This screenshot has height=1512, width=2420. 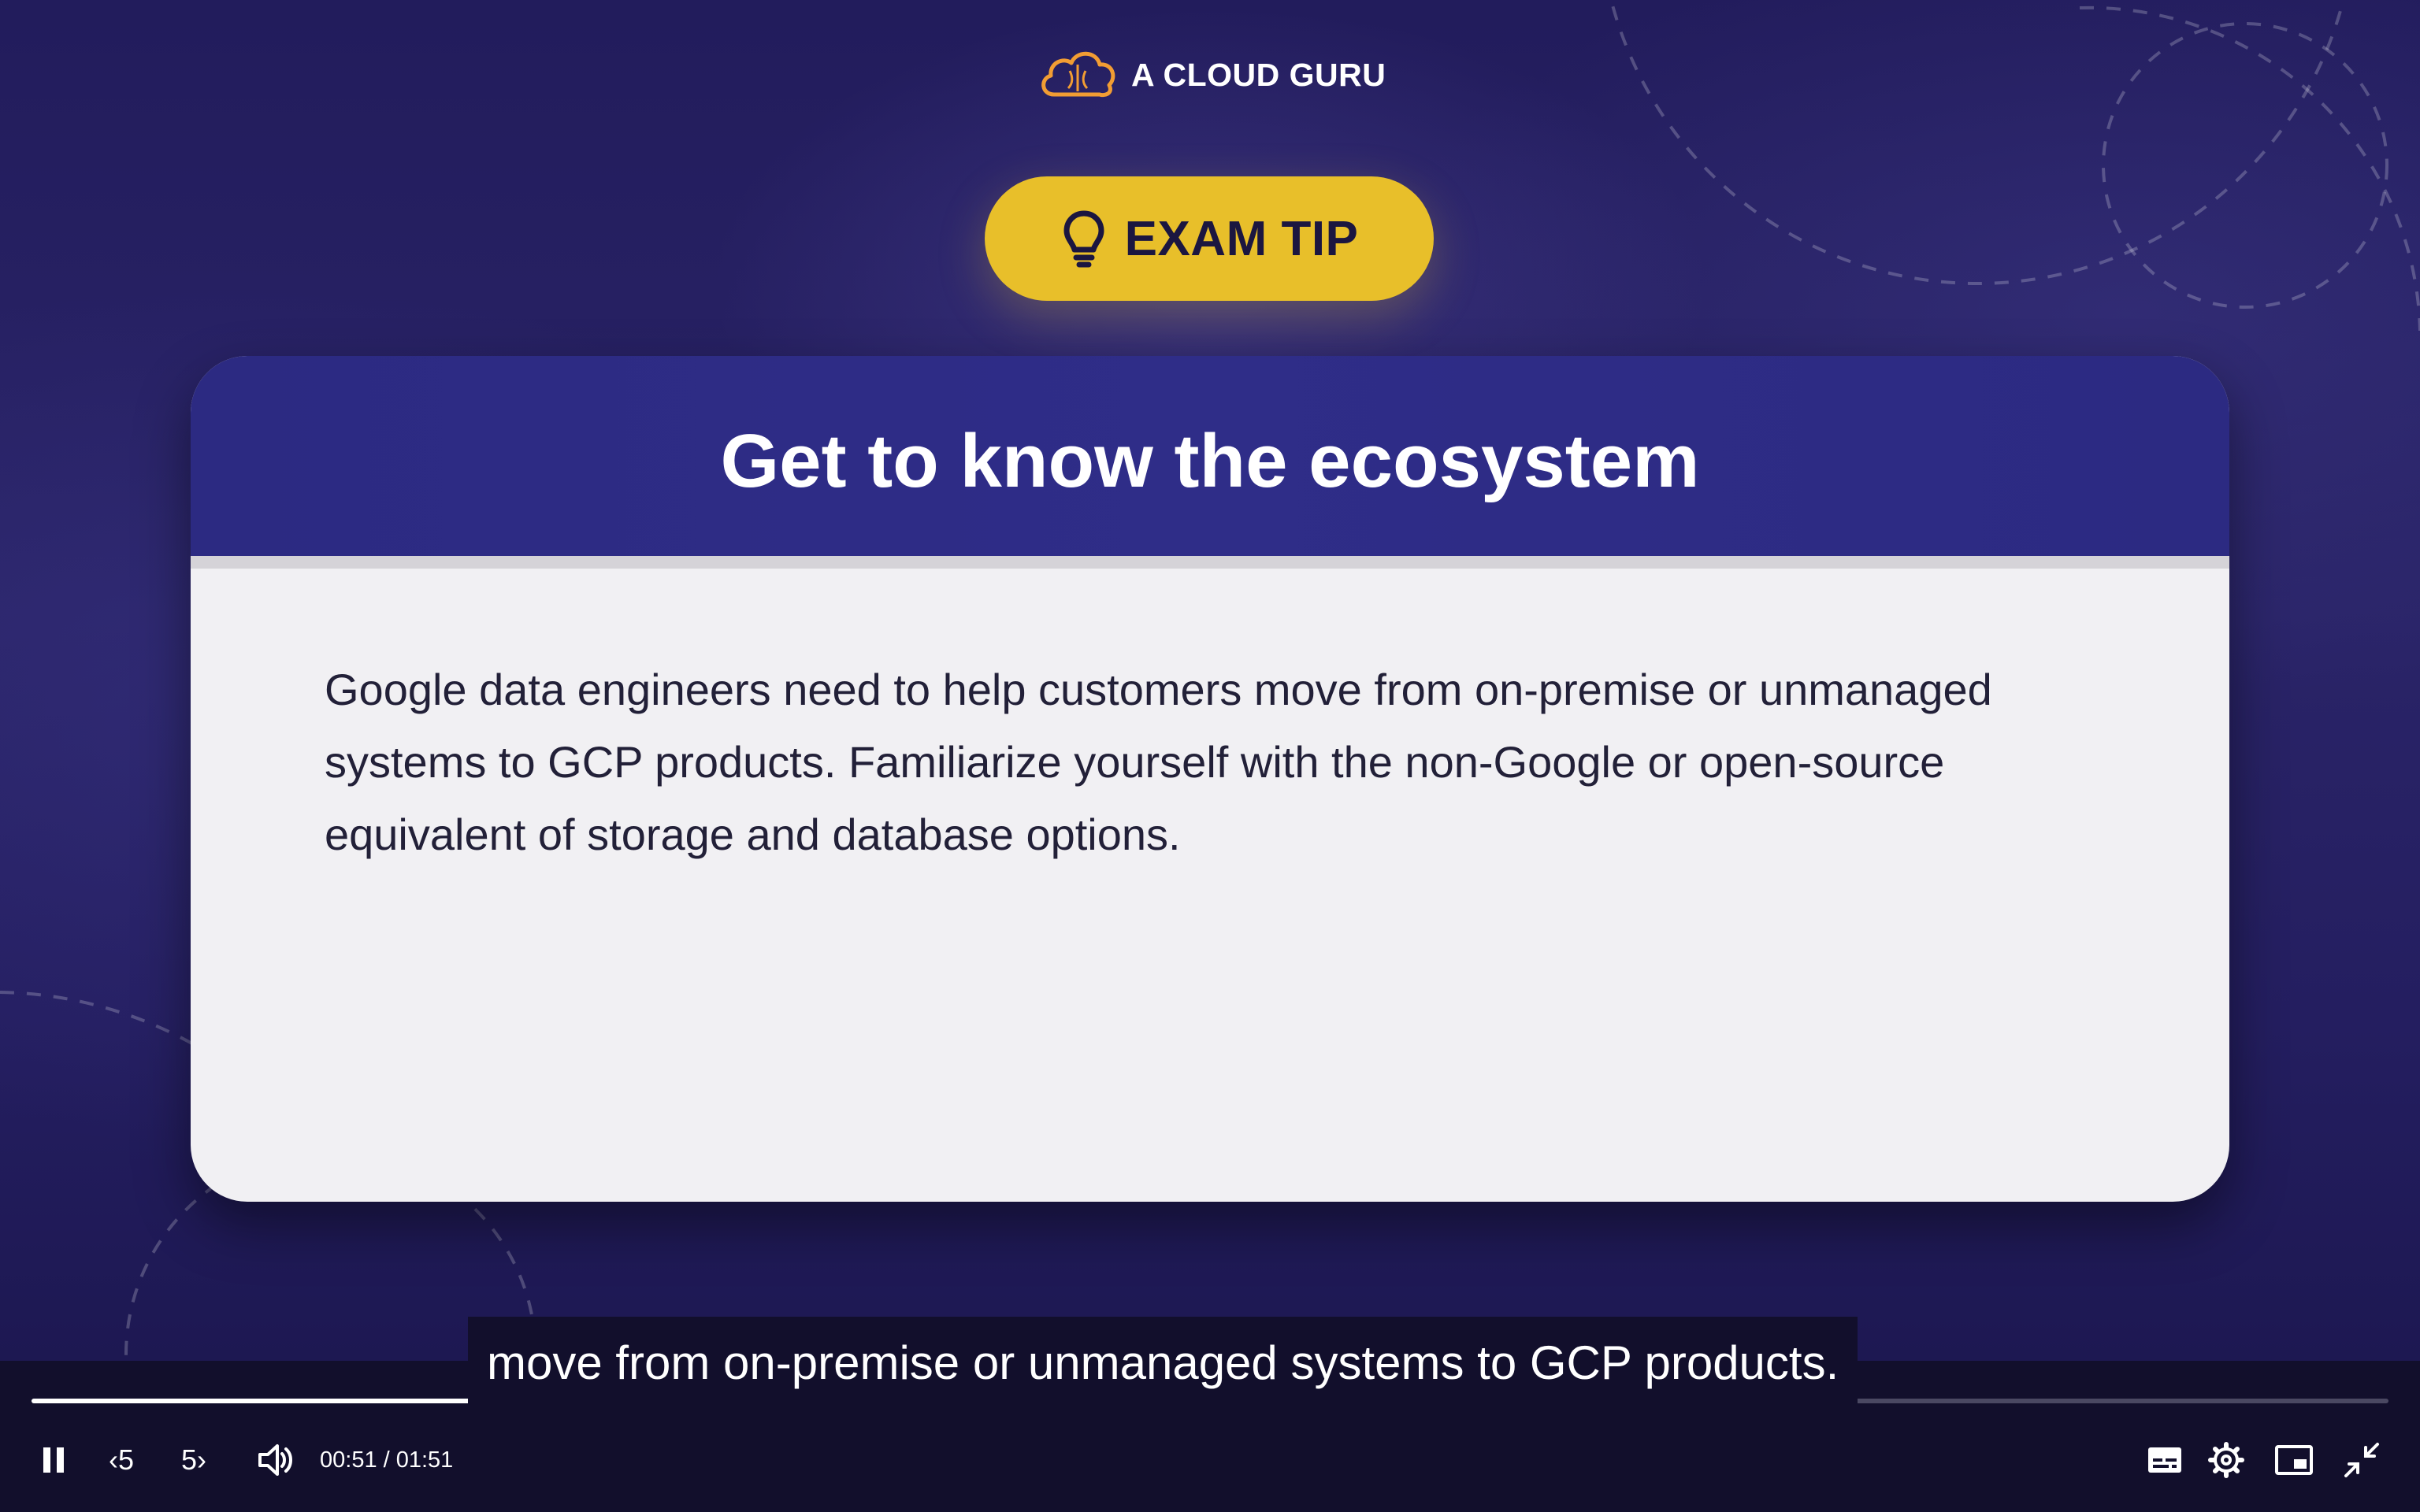 I want to click on subtitles-icon, so click(x=2164, y=1460).